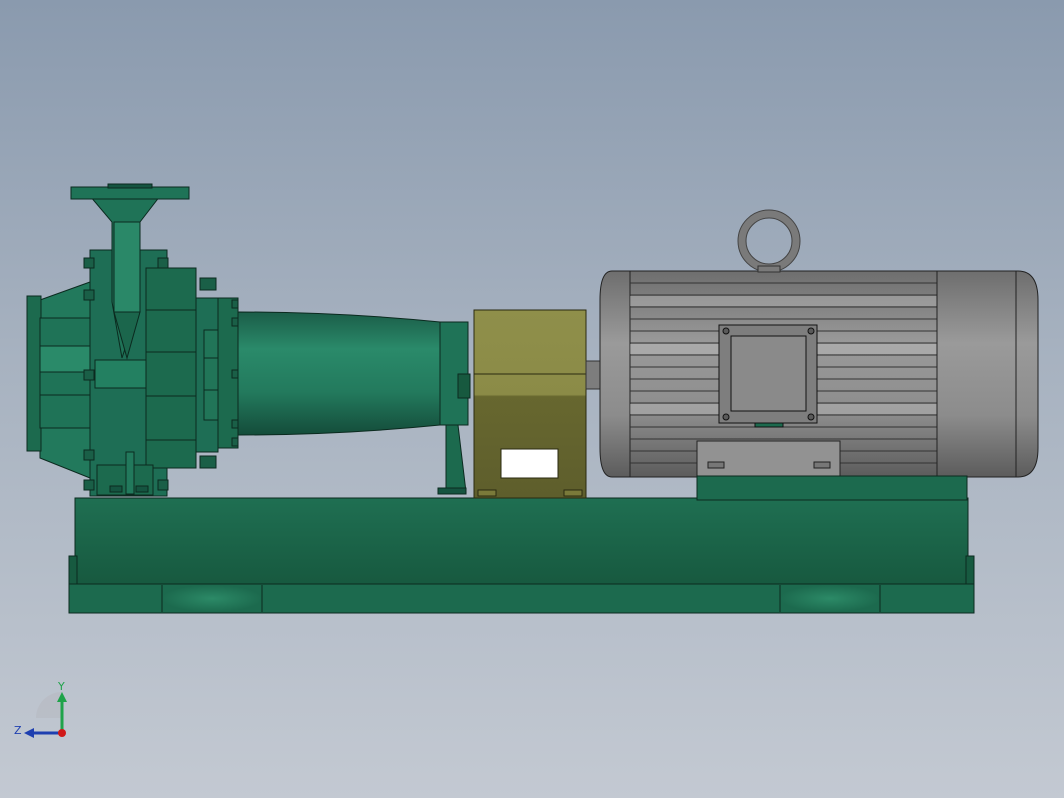 The width and height of the screenshot is (1064, 798). What do you see at coordinates (832, 488) in the screenshot?
I see `motor-pedestal` at bounding box center [832, 488].